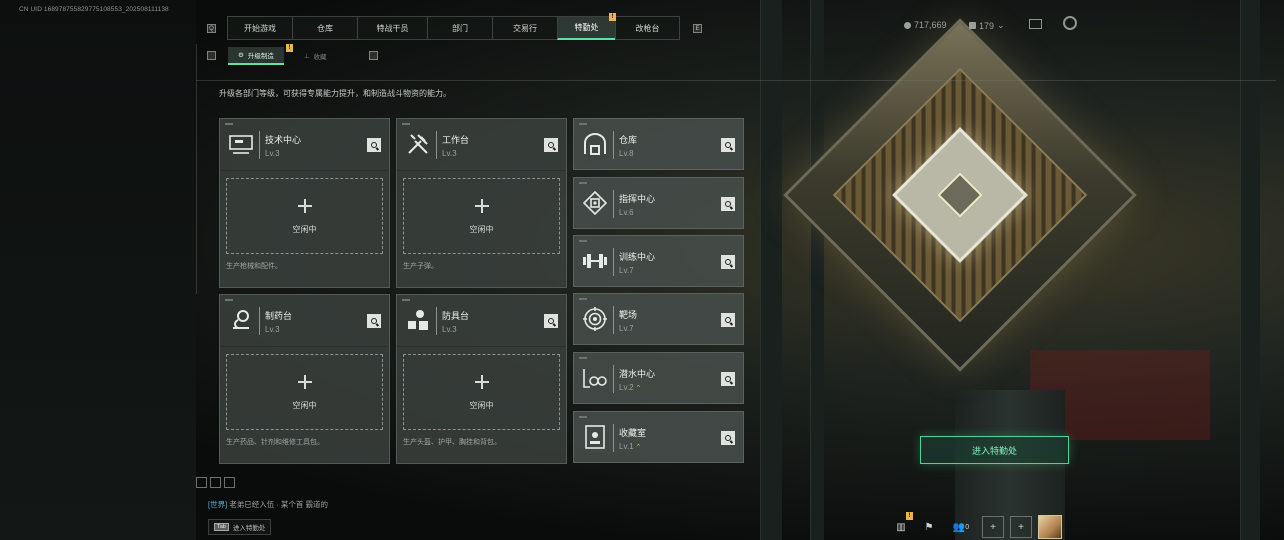  I want to click on friends-icon: 👥, so click(959, 527).